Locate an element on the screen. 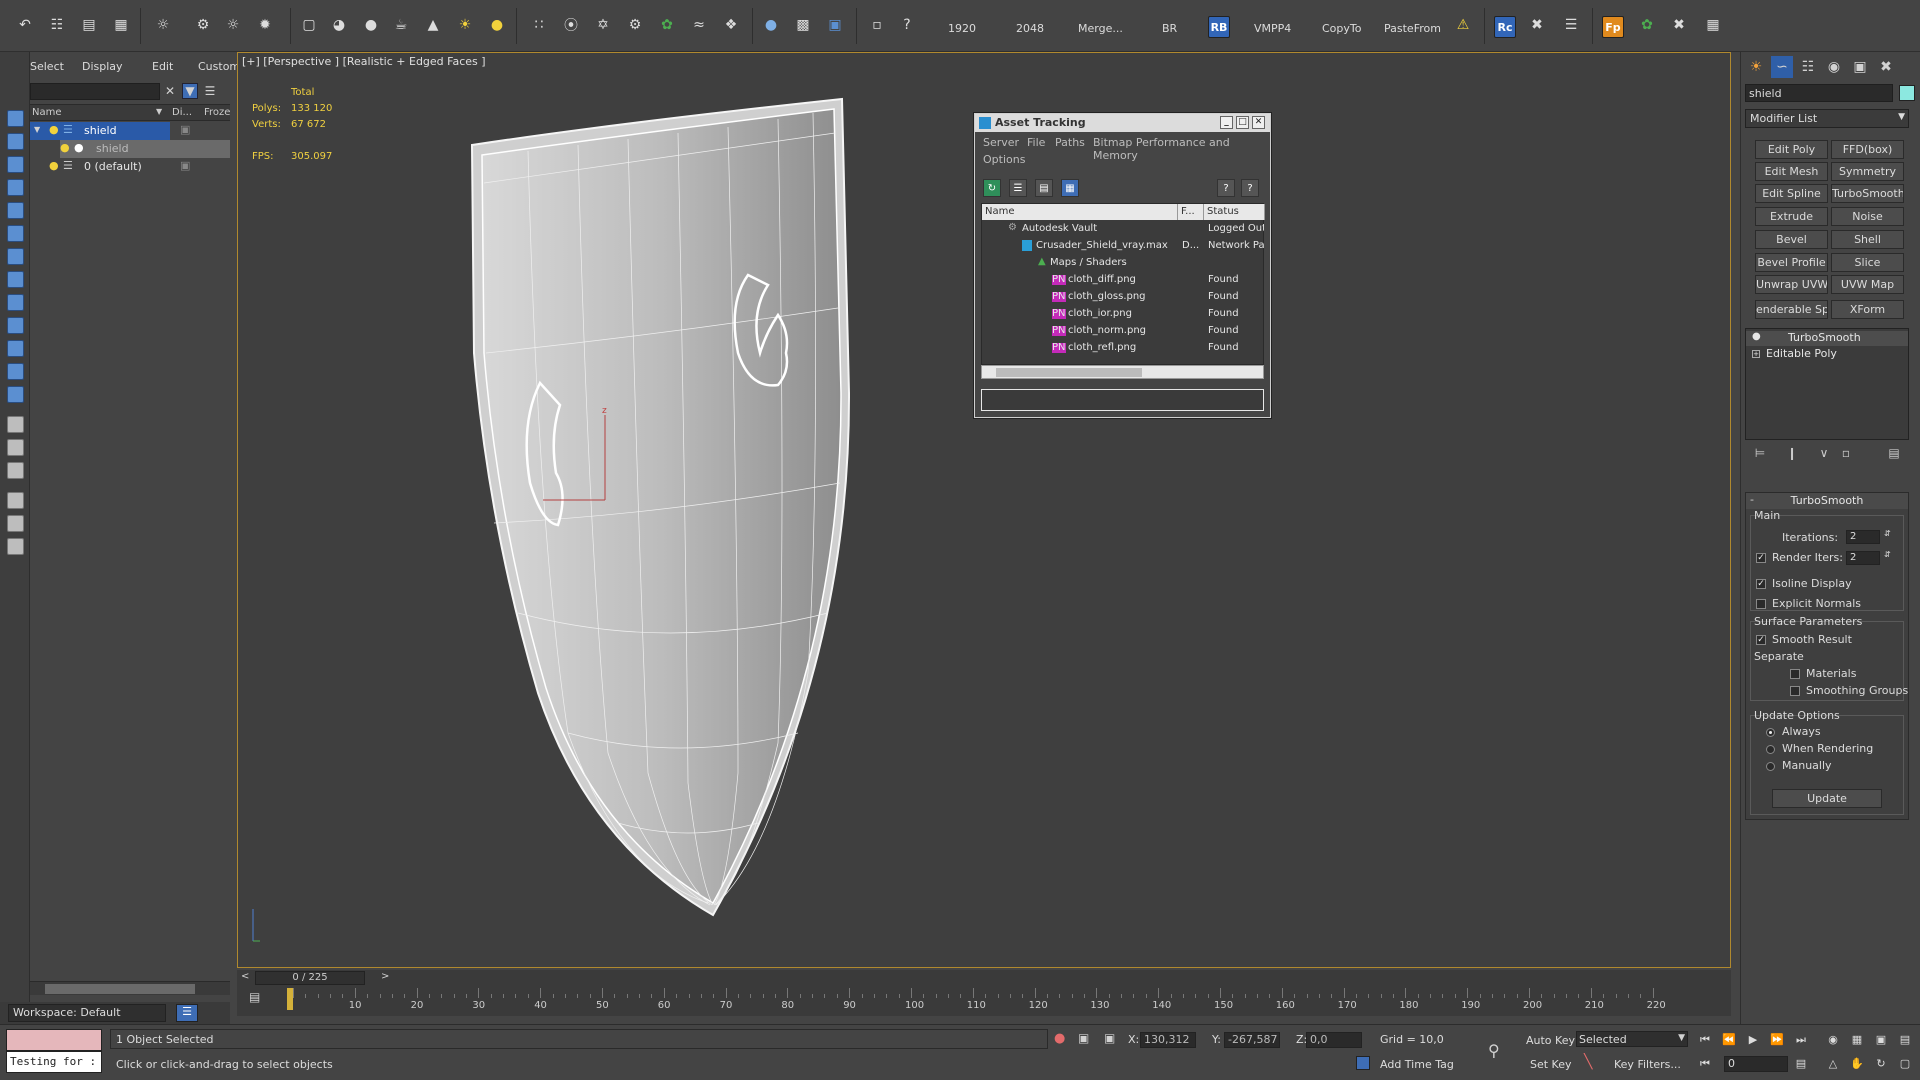 The image size is (1920, 1080). update-button: Update is located at coordinates (1827, 798).